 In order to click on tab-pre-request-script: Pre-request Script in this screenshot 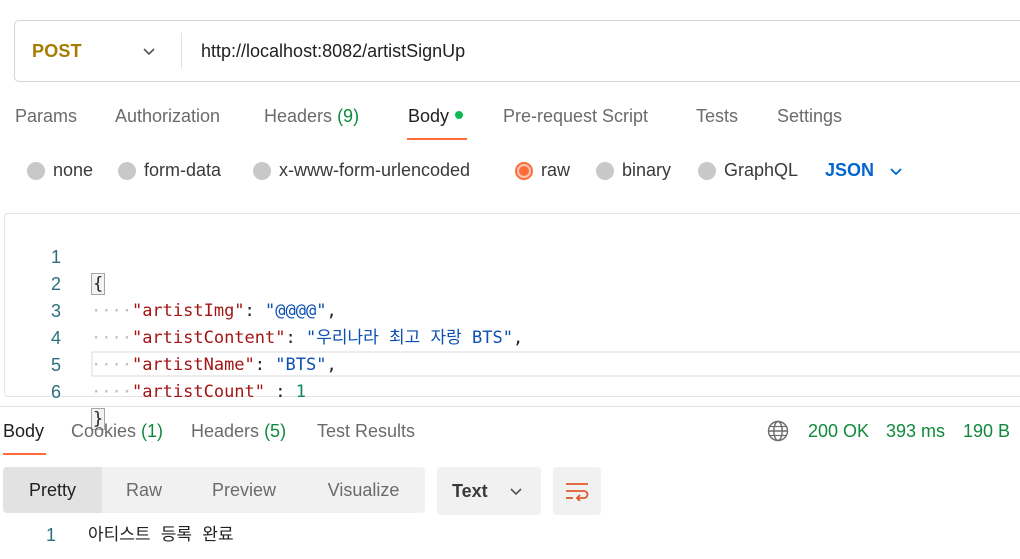, I will do `click(575, 116)`.